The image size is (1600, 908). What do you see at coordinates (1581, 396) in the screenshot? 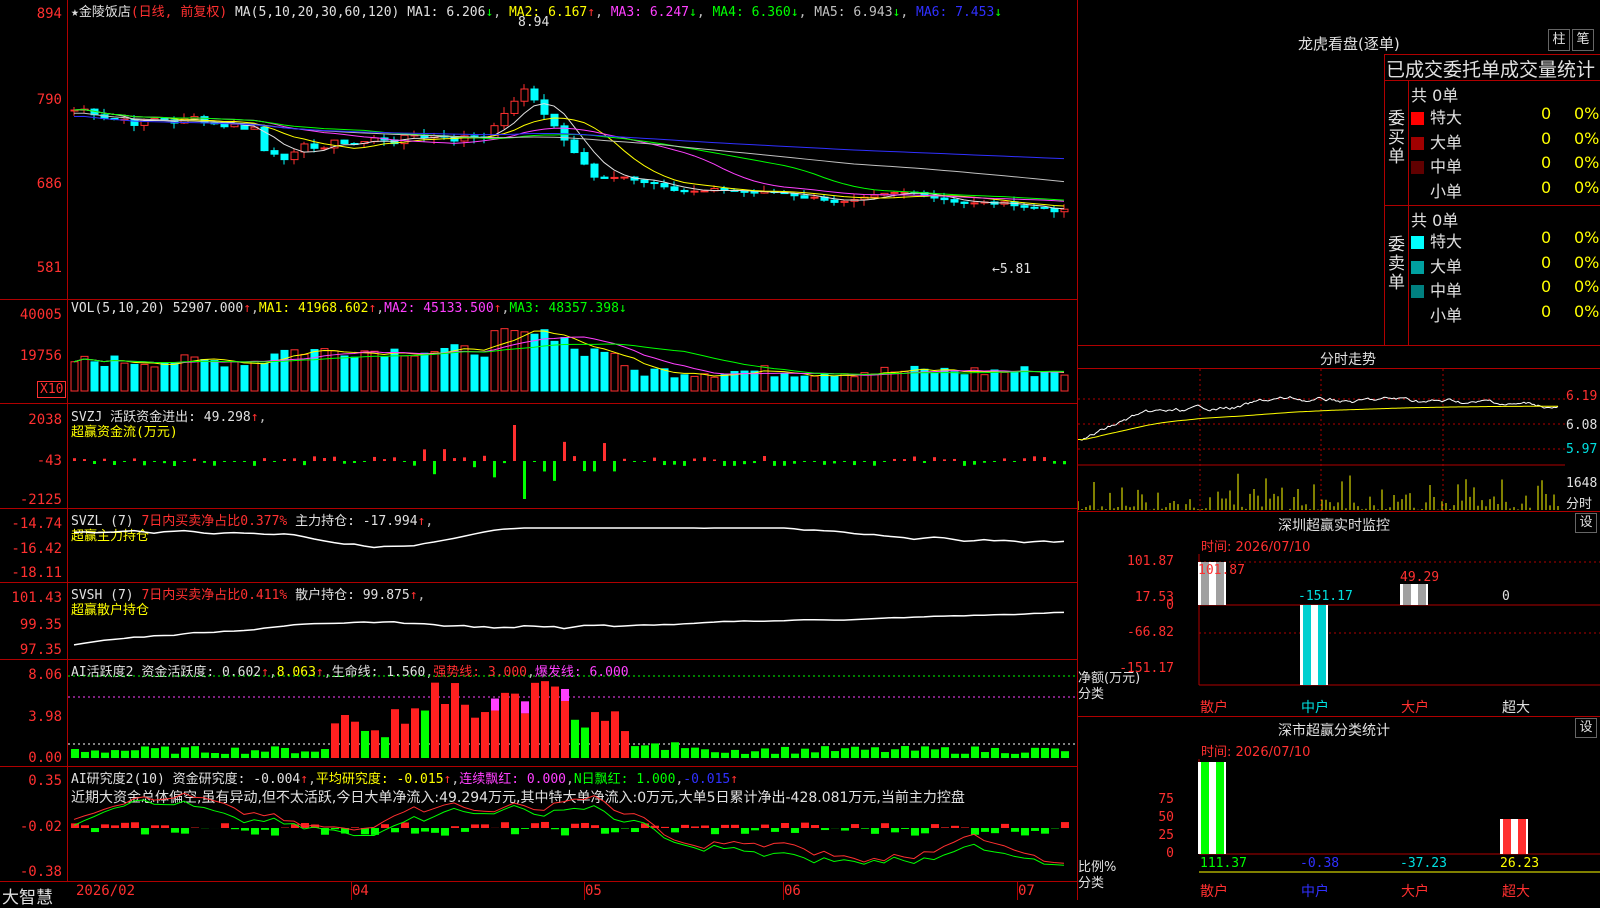
I see `intraday-price-tick: 6.19` at bounding box center [1581, 396].